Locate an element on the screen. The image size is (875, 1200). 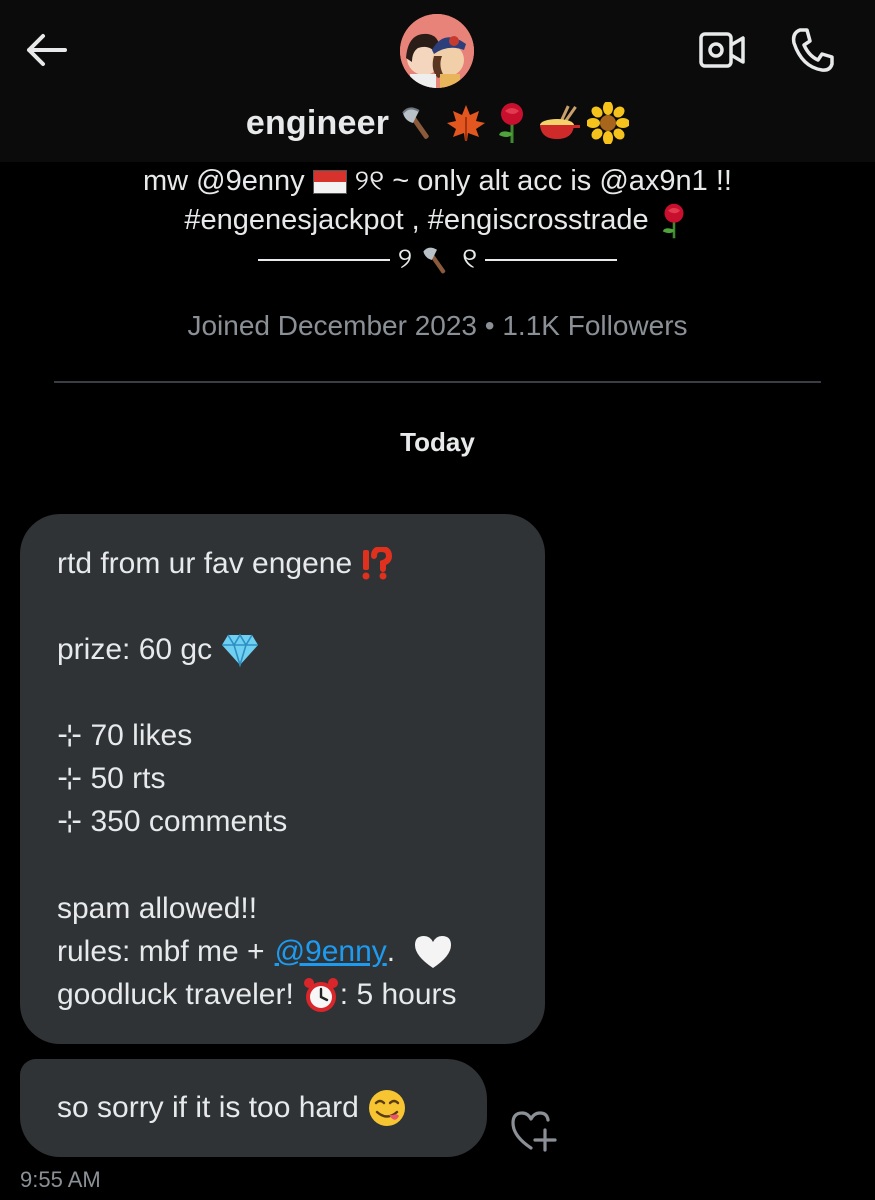
message-line: ⊹ 50 rts is located at coordinates (111, 779).